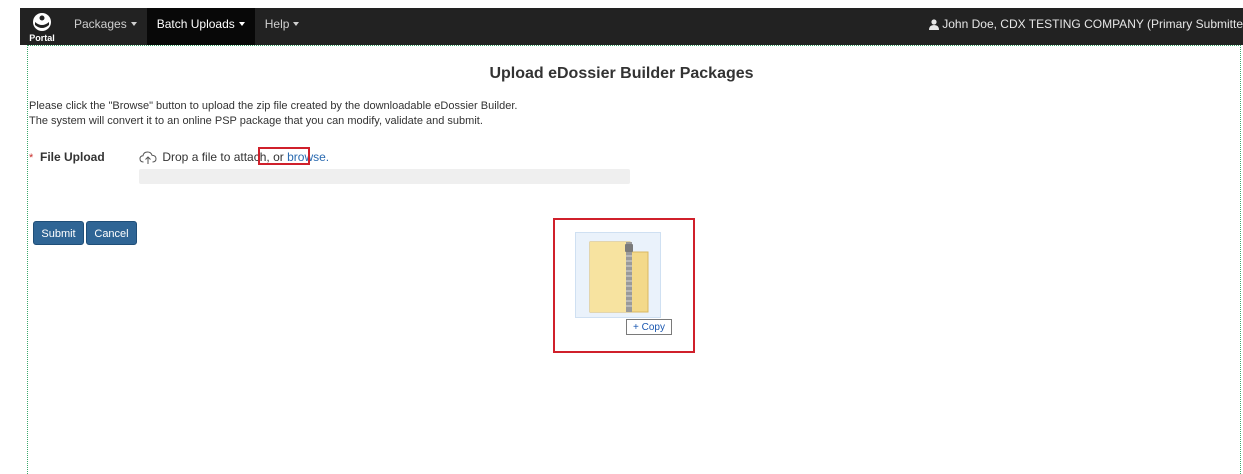 This screenshot has width=1243, height=474. I want to click on portal-logo: Portal, so click(42, 26).